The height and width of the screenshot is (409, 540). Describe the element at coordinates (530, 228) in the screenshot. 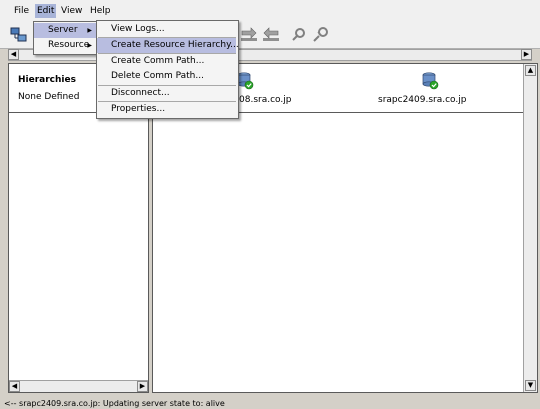

I see `right-vscrollbar: ▲ ▼` at that location.